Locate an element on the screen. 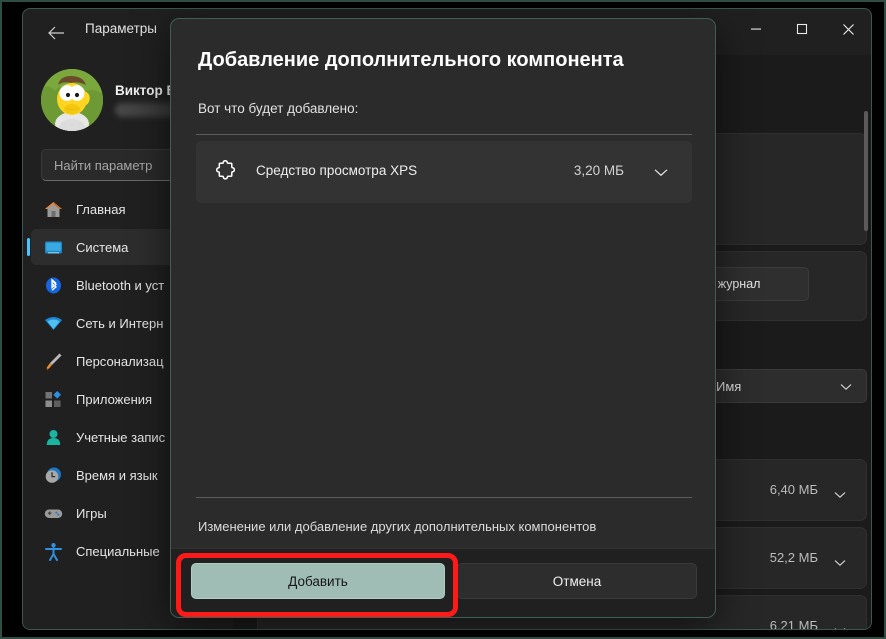  back-button is located at coordinates (56, 33).